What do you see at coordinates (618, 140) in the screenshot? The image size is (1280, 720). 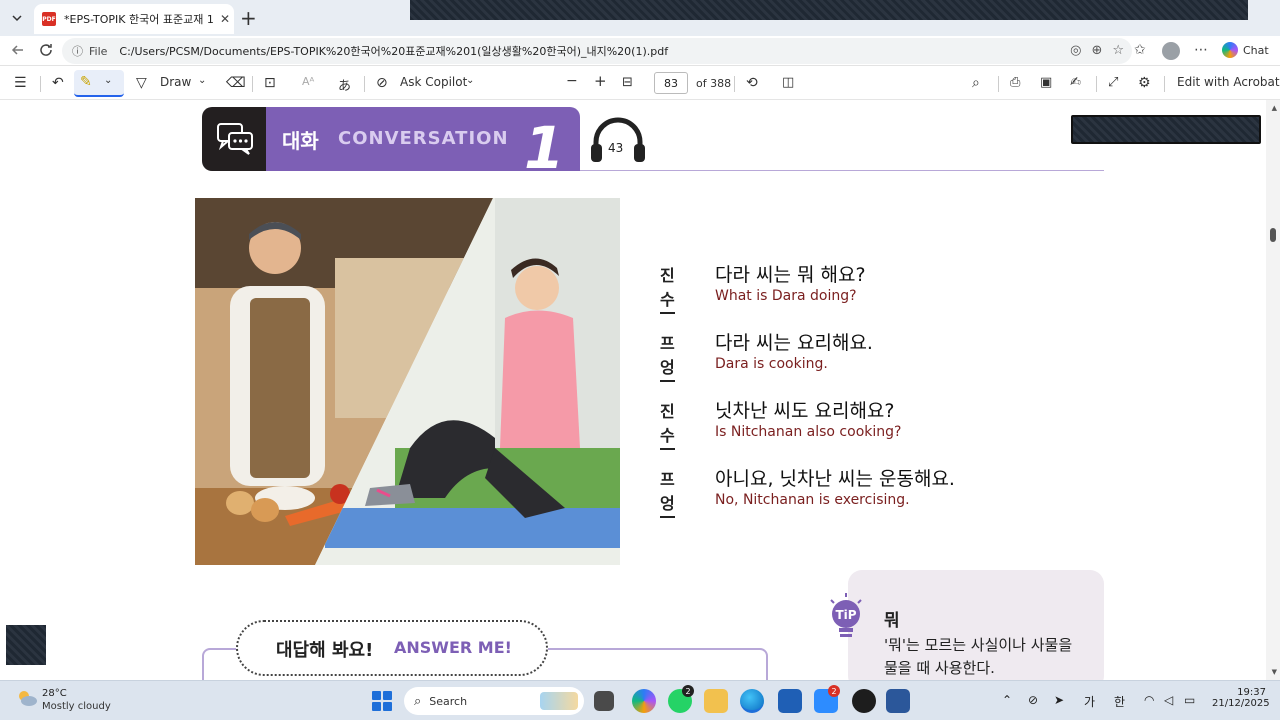 I see `headphone-audio-icon` at bounding box center [618, 140].